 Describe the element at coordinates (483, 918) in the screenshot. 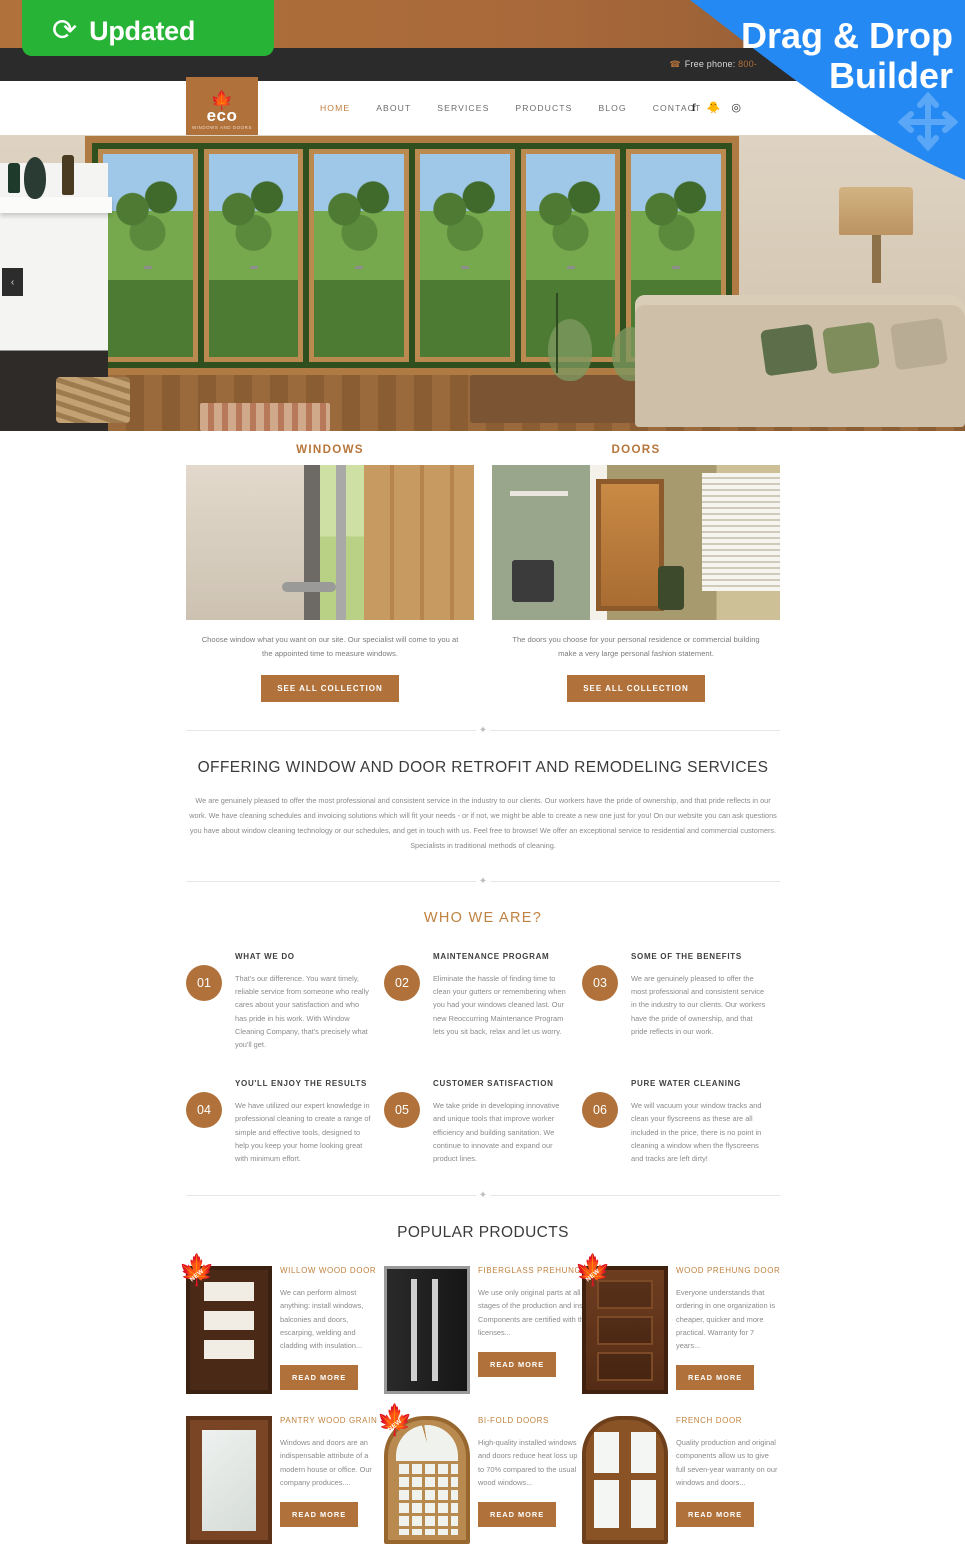

I see `who-we-are-title: WHO WE ARE?` at that location.